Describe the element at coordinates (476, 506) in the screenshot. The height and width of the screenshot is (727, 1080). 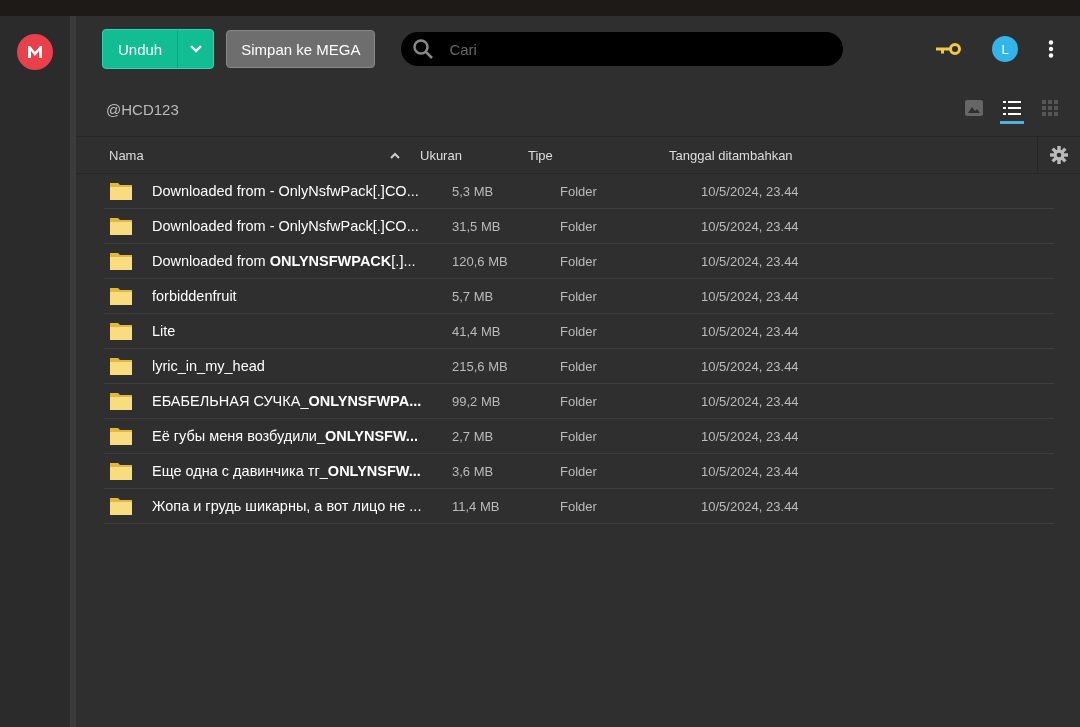
I see `size-cell-text: 11,4 MB` at that location.